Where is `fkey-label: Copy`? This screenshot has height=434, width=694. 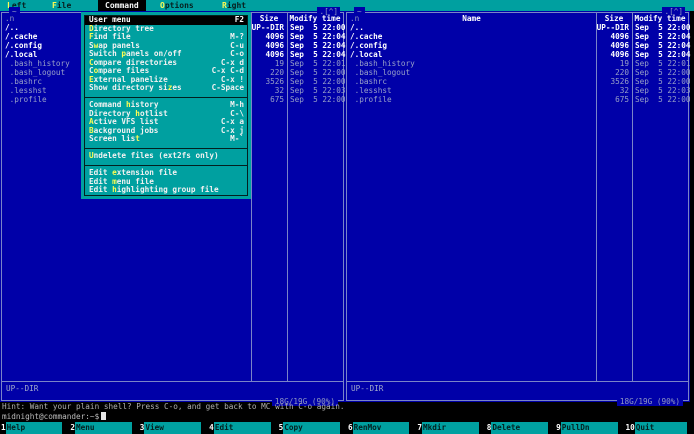
fkey-label: Copy is located at coordinates (311, 428).